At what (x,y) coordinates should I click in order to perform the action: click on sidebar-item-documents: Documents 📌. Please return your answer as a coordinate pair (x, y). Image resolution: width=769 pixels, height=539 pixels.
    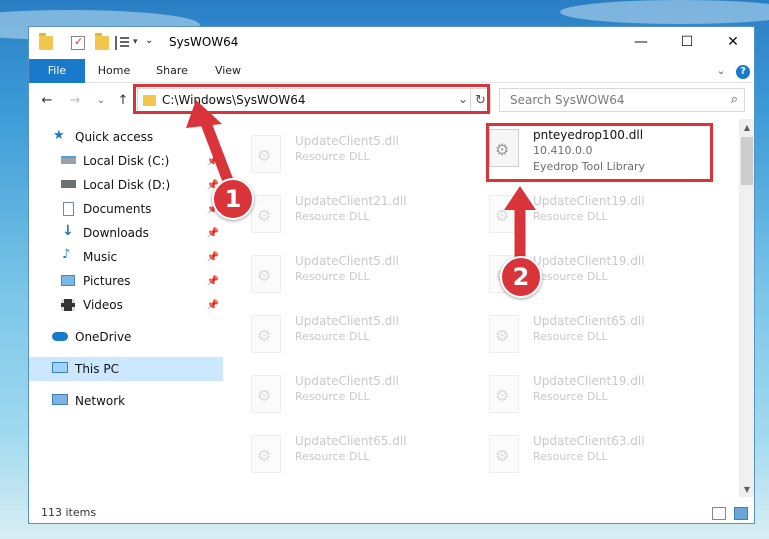
    Looking at the image, I should click on (126, 209).